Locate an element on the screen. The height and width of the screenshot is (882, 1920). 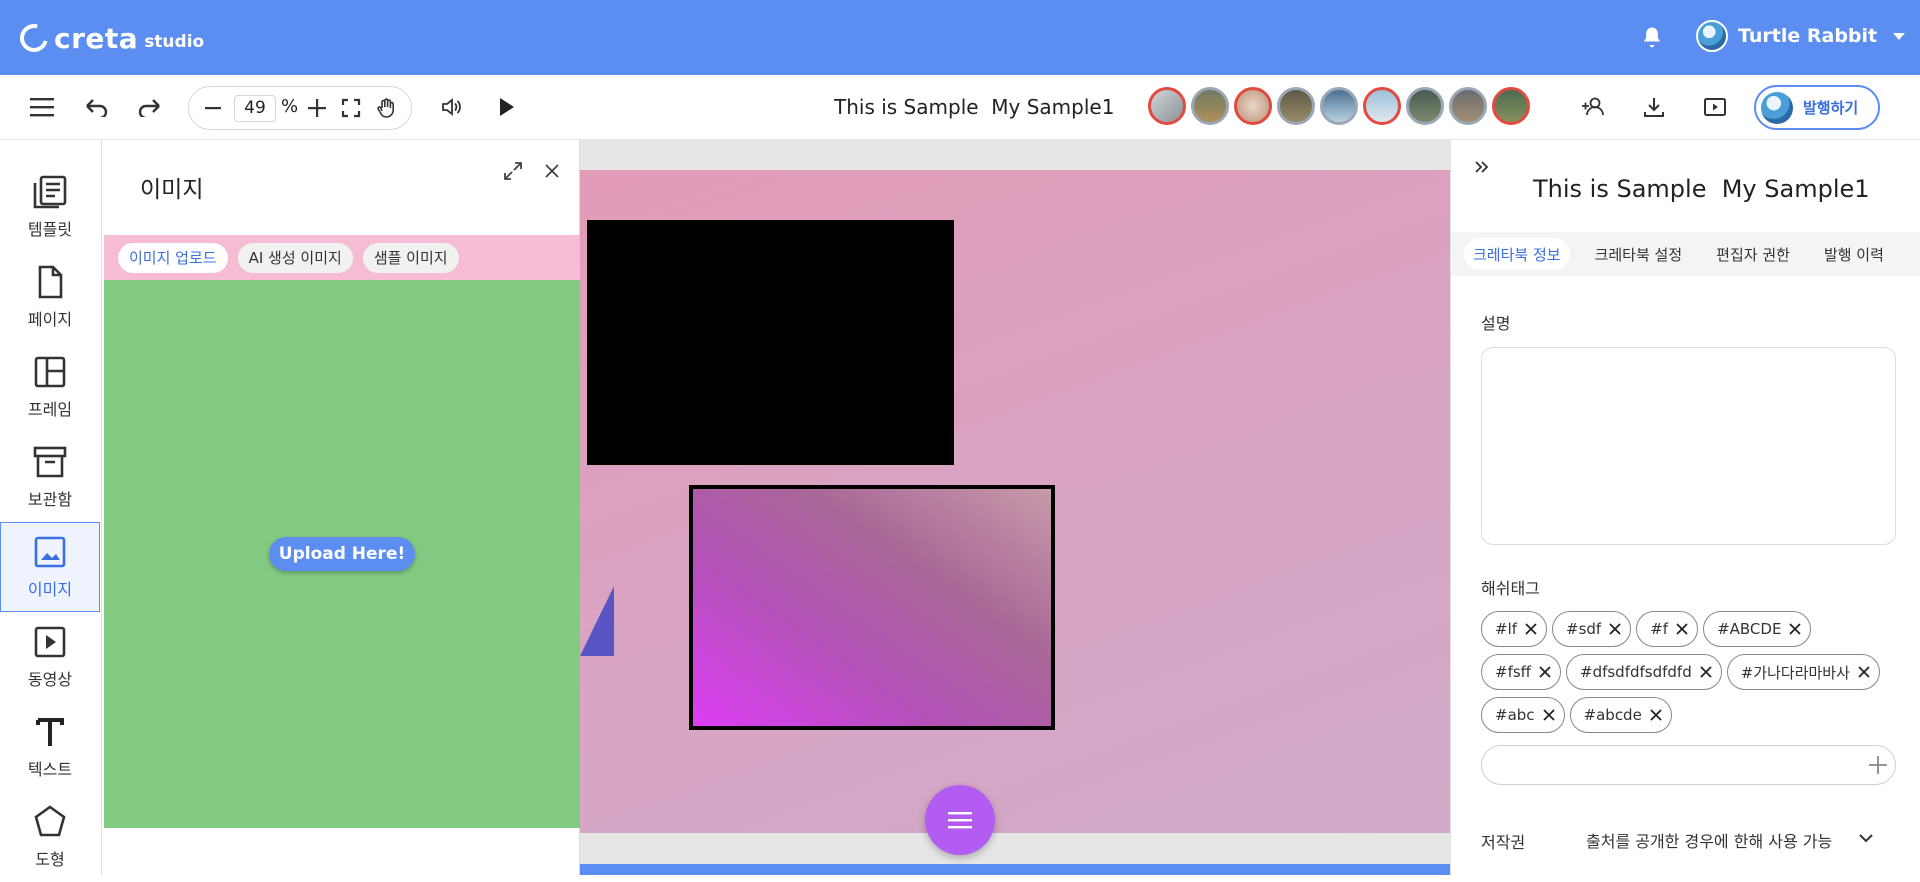
tab-book-settings: 크레타북 설정 is located at coordinates (1639, 254).